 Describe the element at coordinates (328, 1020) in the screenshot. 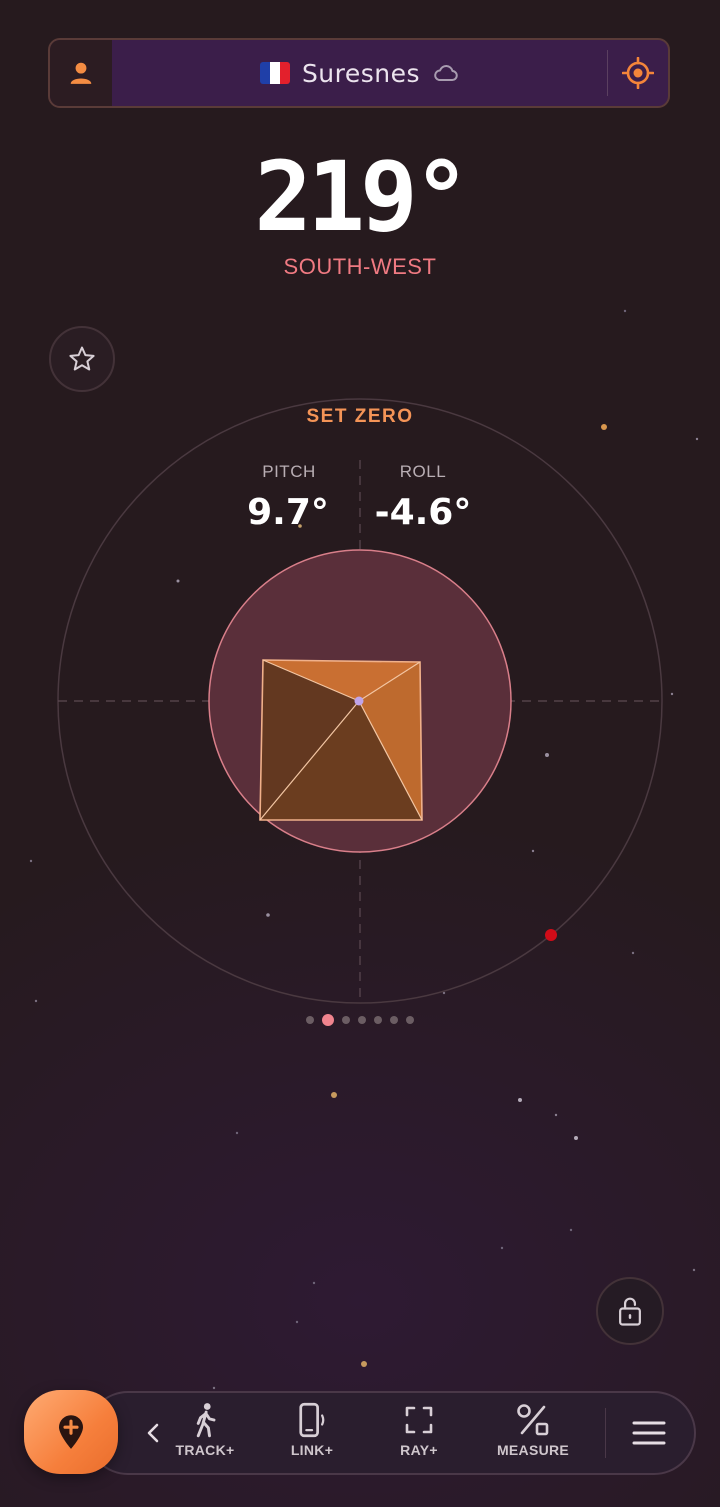

I see `page-dot-active` at that location.